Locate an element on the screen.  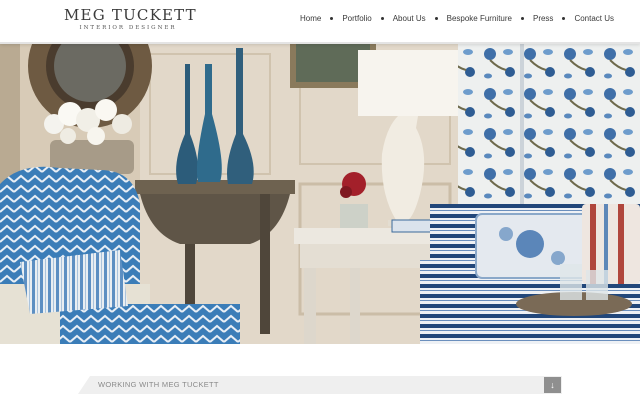
nav-contact-us: Contact Us is located at coordinates (594, 18).